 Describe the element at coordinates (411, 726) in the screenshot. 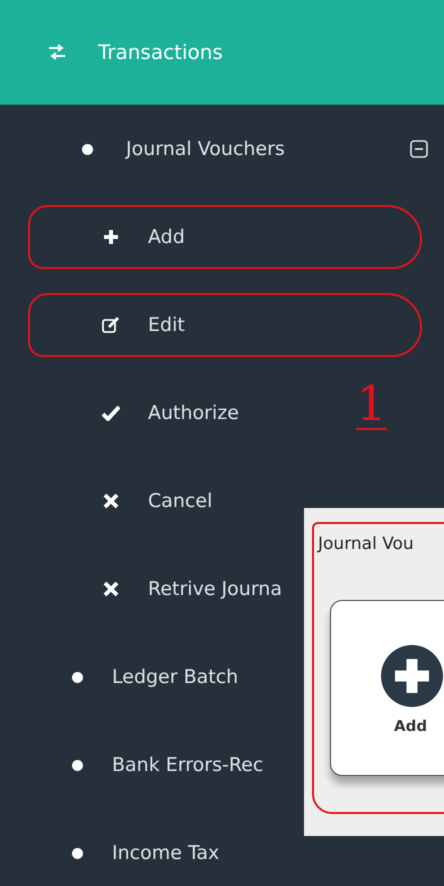

I see `card-label: Add` at that location.